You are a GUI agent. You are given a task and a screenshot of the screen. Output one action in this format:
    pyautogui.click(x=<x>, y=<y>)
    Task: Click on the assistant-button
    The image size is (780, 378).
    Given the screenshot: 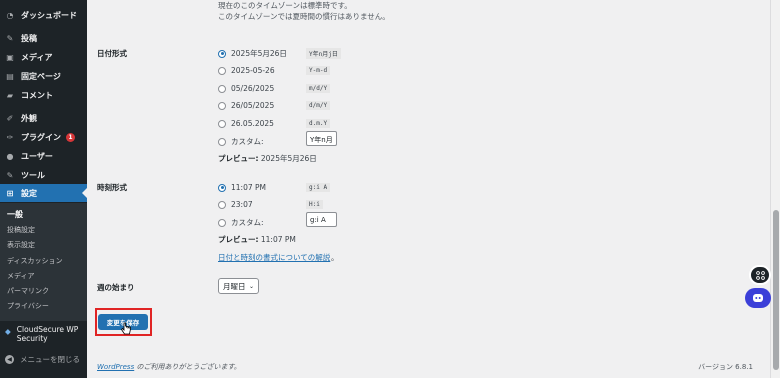 What is the action you would take?
    pyautogui.click(x=758, y=298)
    